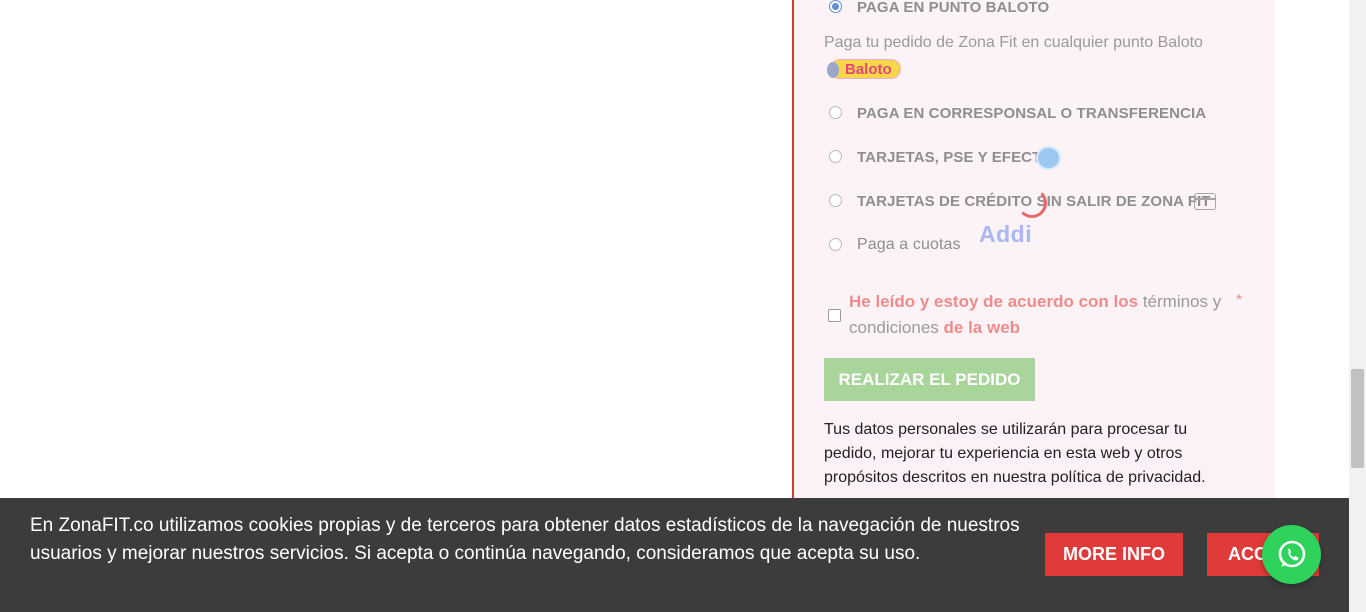  What do you see at coordinates (835, 200) in the screenshot?
I see `radio-tarjetas-credito` at bounding box center [835, 200].